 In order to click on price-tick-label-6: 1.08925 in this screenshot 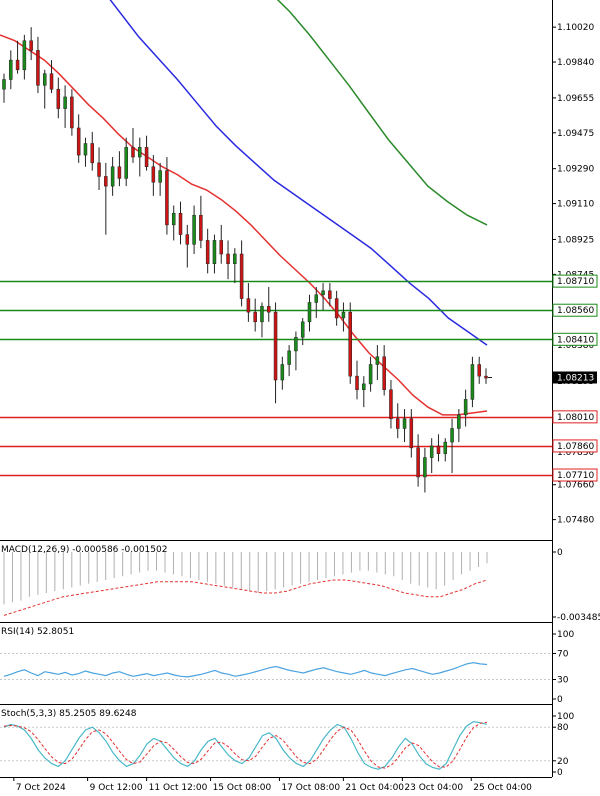, I will do `click(575, 240)`.